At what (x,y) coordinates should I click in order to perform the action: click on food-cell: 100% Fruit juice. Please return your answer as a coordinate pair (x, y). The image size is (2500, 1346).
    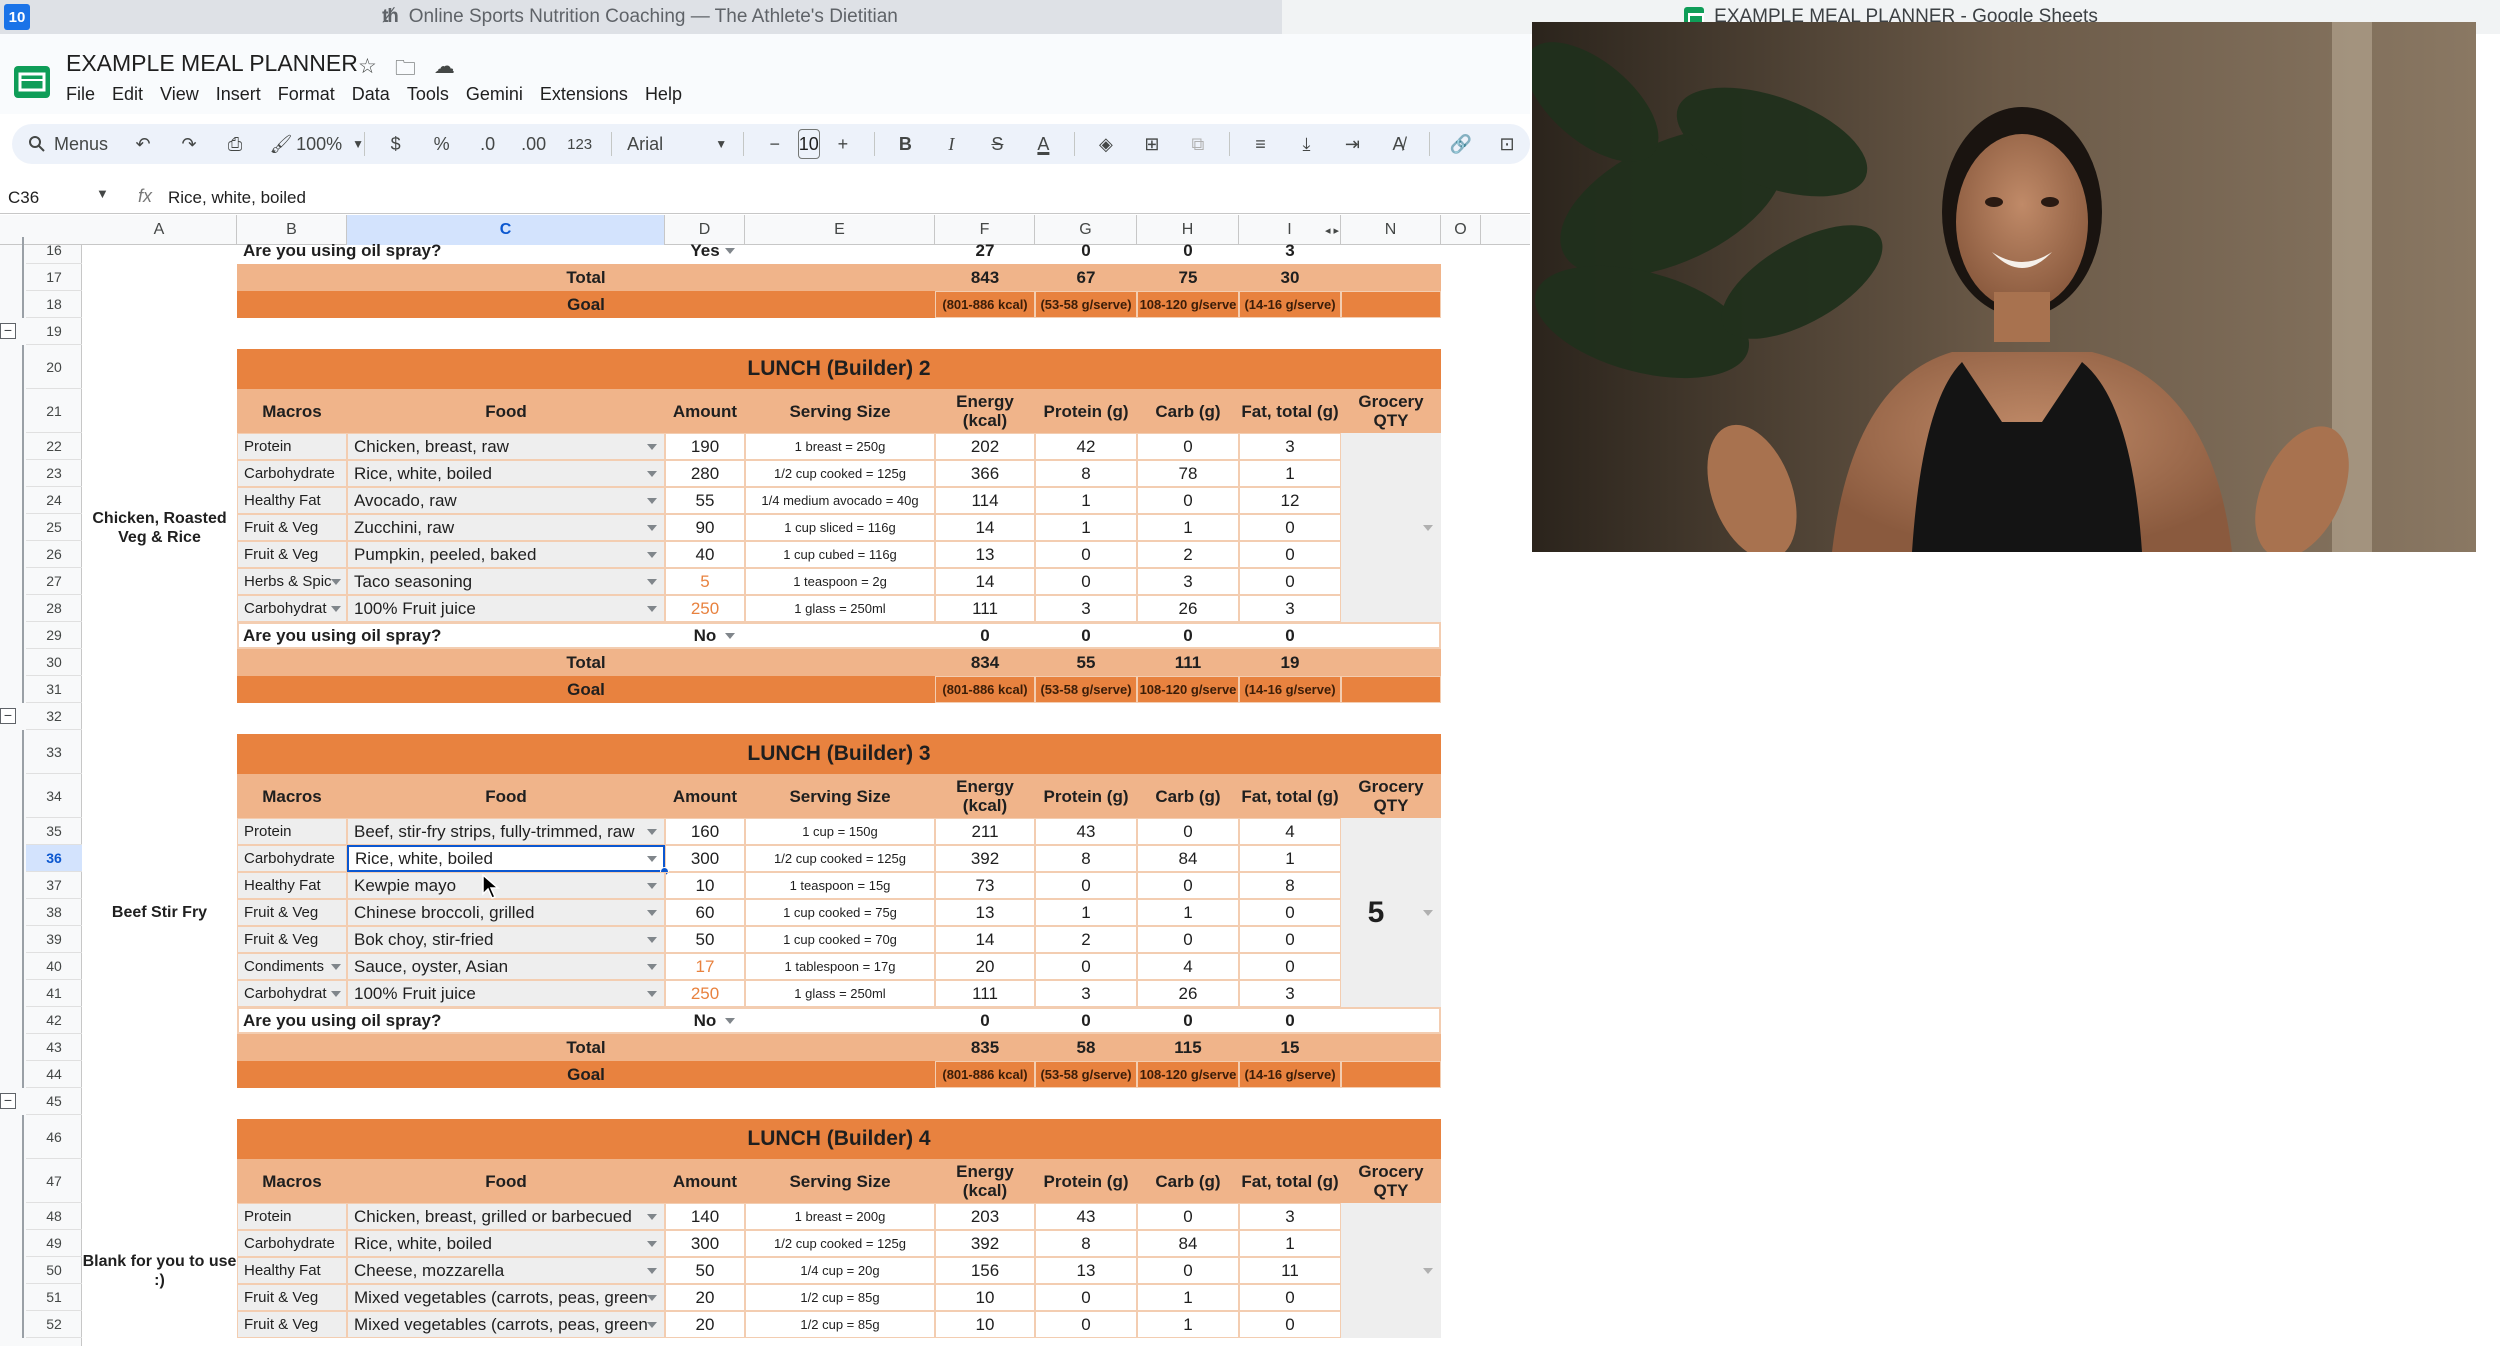
    Looking at the image, I should click on (506, 993).